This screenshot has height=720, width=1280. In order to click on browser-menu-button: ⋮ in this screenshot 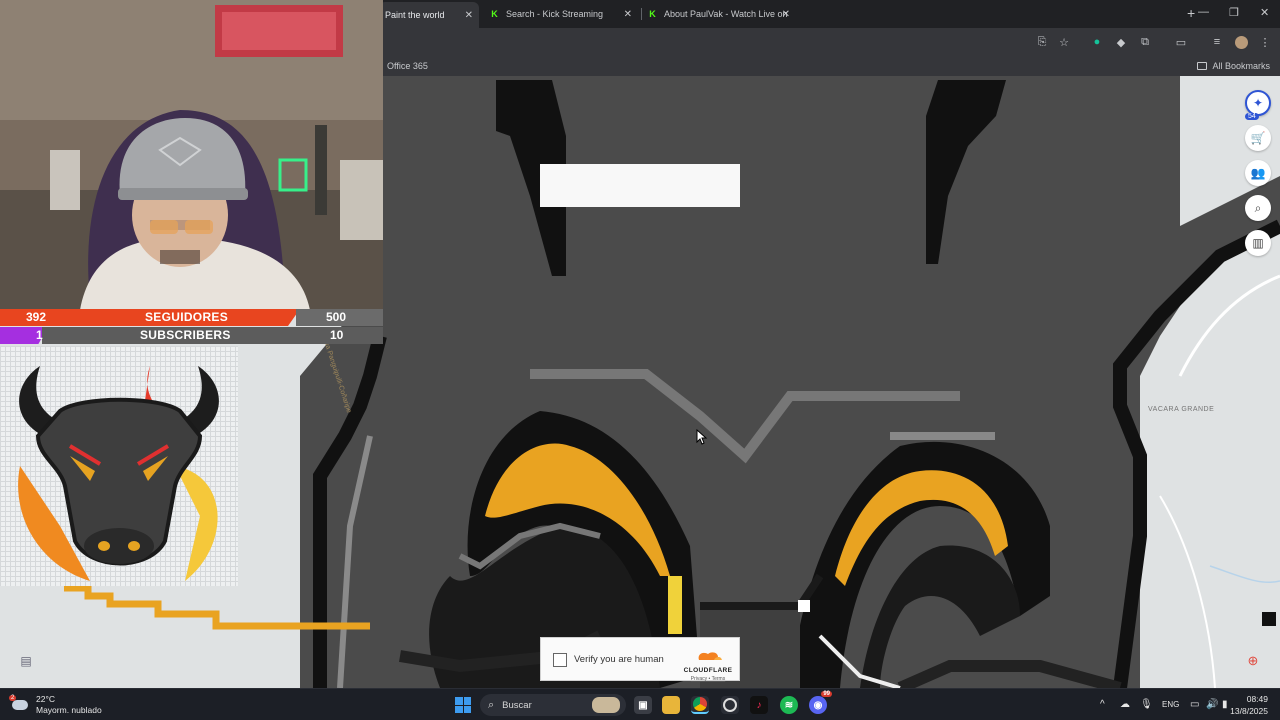, I will do `click(1265, 42)`.